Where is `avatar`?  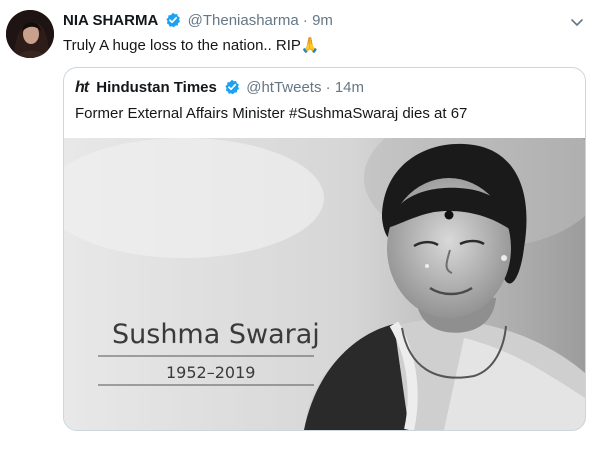 avatar is located at coordinates (30, 34).